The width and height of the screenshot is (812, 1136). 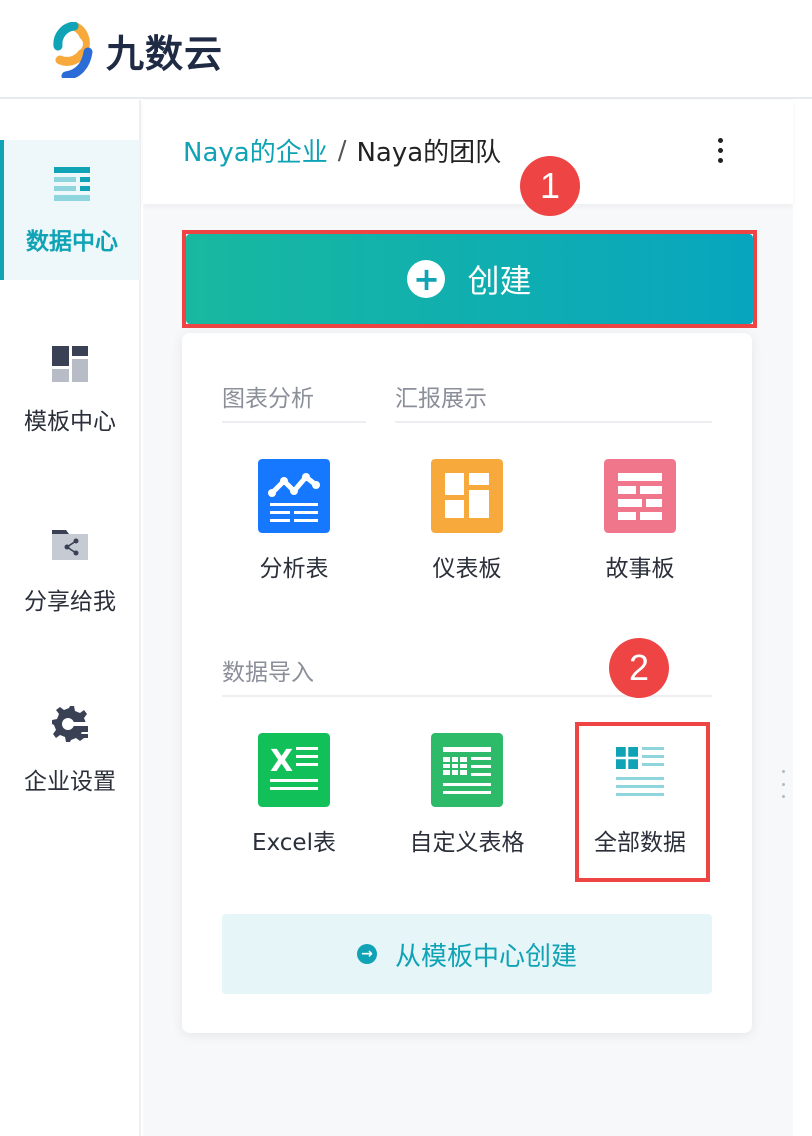 I want to click on tile-label: 分析表, so click(x=294, y=569).